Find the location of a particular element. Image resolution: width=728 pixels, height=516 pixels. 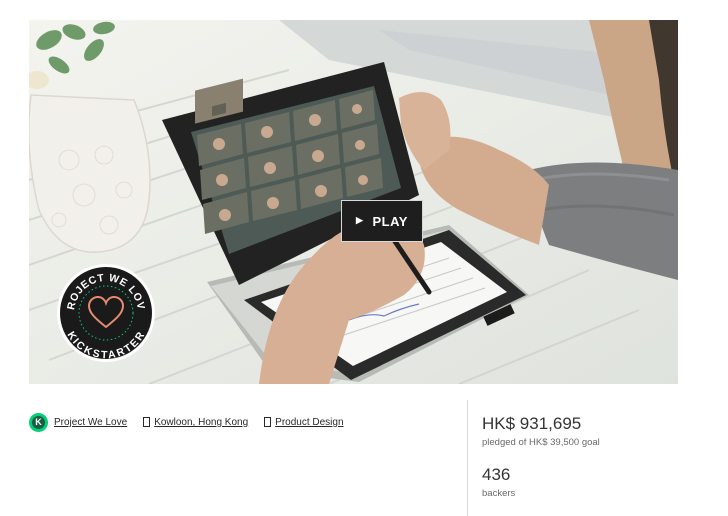

tag-category-label: Product Design is located at coordinates (309, 422).